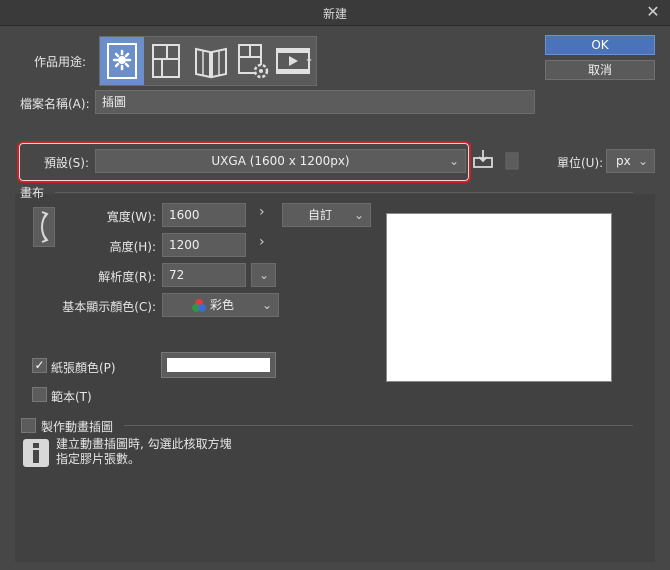 The width and height of the screenshot is (670, 570). Describe the element at coordinates (28, 425) in the screenshot. I see `animation-checkbox` at that location.